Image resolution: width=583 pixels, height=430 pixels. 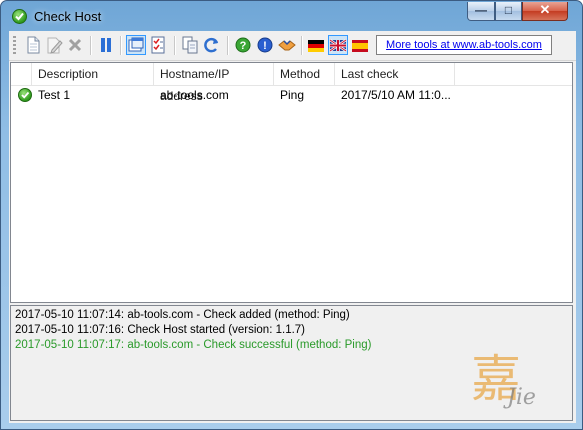 What do you see at coordinates (93, 74) in the screenshot?
I see `column-header-description: Description` at bounding box center [93, 74].